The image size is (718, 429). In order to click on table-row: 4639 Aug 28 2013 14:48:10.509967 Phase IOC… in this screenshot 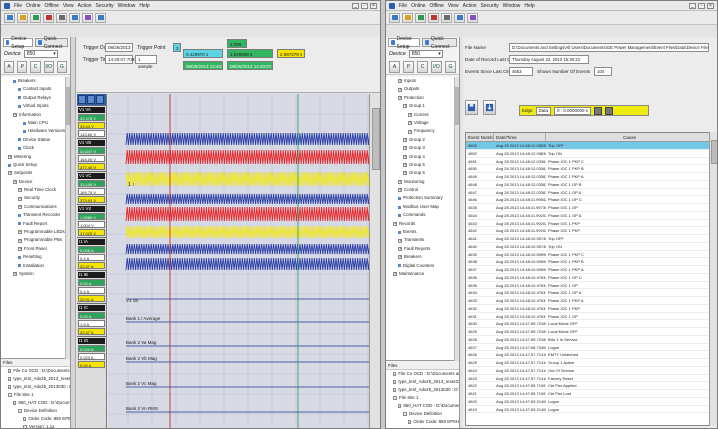, I will do `click(589, 255)`.